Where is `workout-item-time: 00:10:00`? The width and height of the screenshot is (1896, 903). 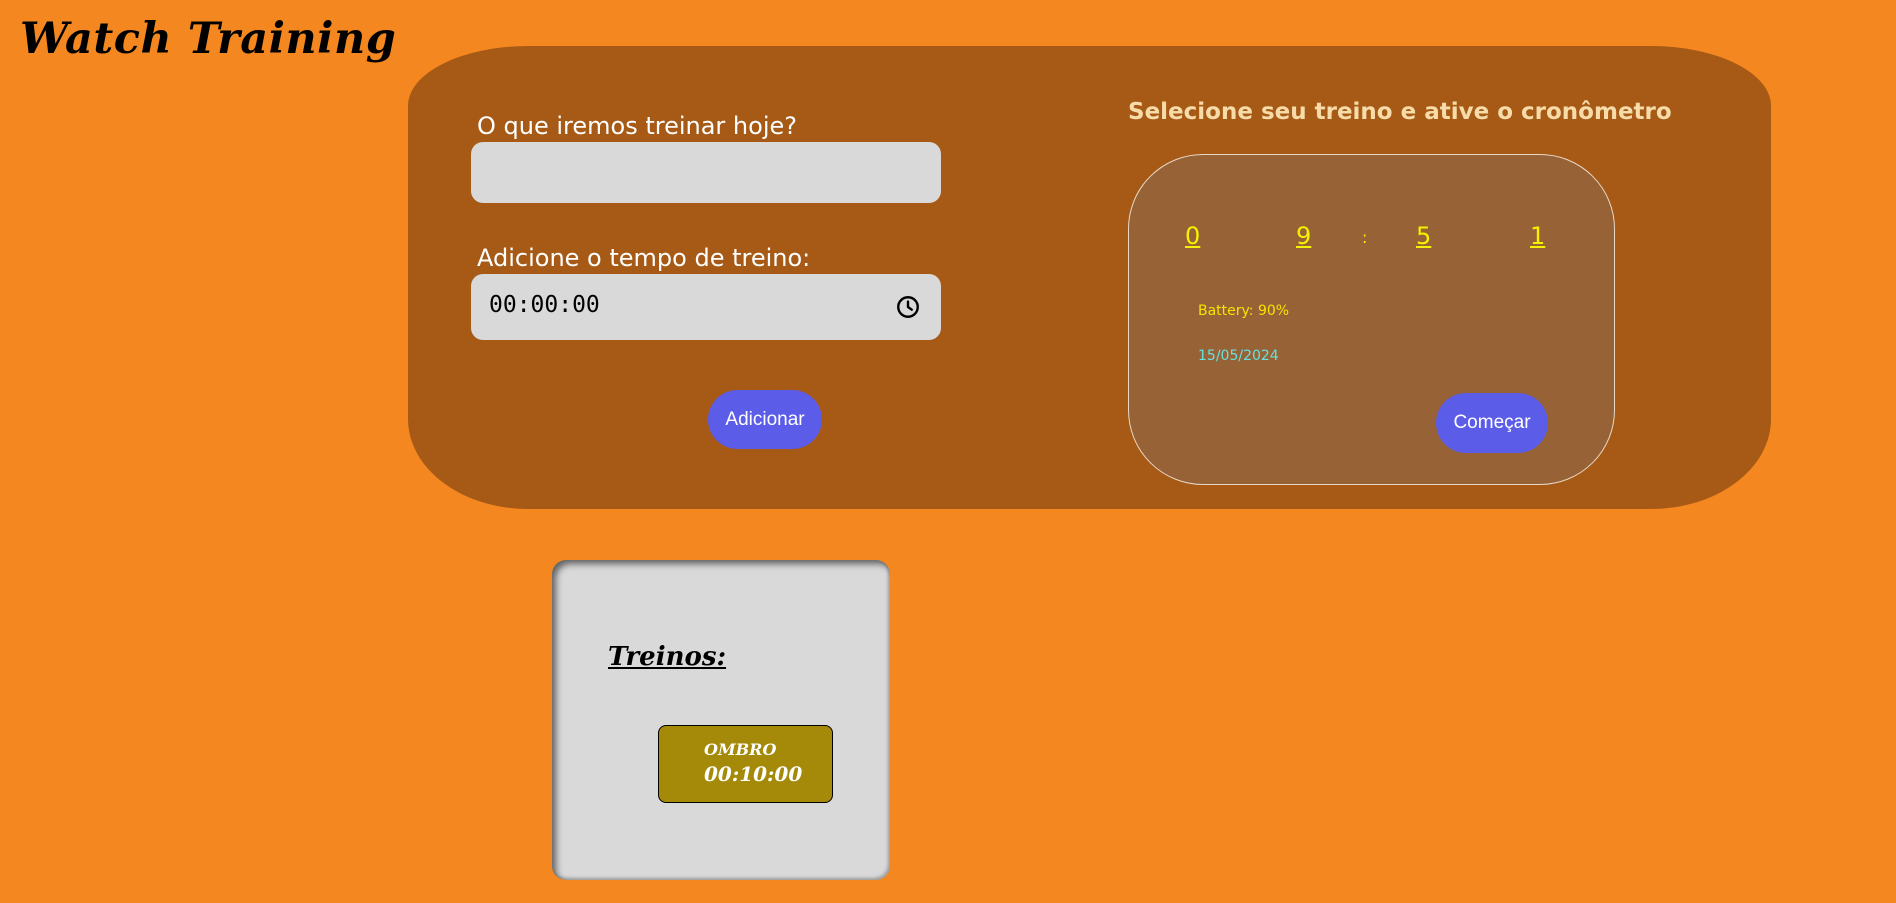 workout-item-time: 00:10:00 is located at coordinates (753, 774).